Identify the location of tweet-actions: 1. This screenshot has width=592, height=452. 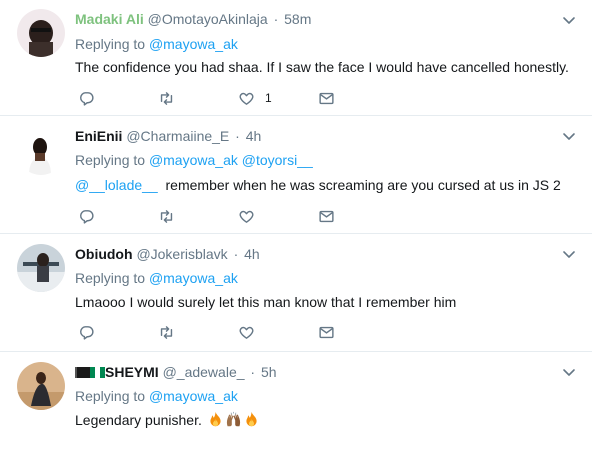
(225, 98).